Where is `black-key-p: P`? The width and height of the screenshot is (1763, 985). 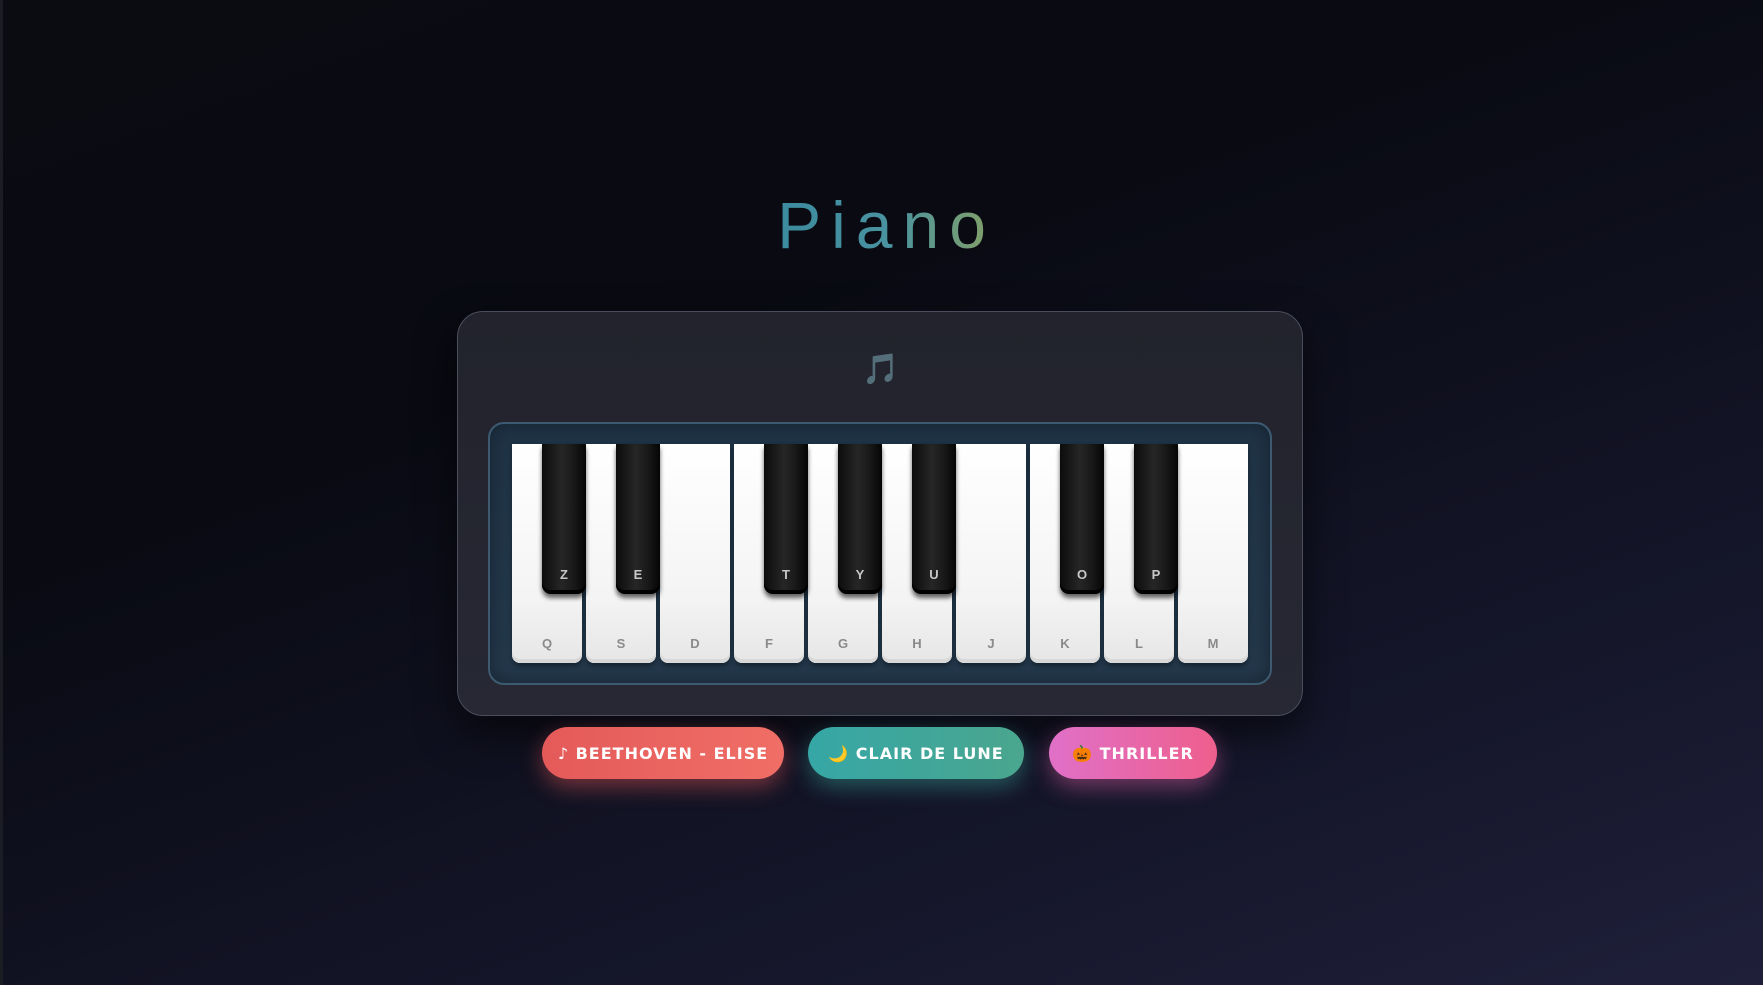 black-key-p: P is located at coordinates (1156, 519).